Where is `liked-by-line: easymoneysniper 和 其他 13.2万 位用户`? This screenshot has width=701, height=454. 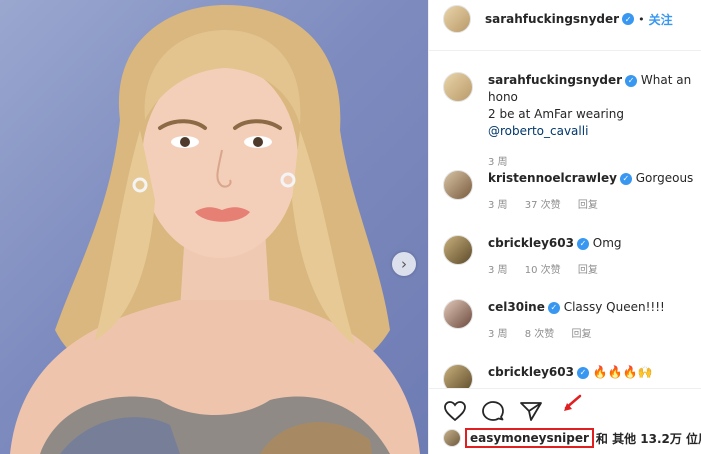 liked-by-line: easymoneysniper 和 其他 13.2万 位用户 is located at coordinates (572, 438).